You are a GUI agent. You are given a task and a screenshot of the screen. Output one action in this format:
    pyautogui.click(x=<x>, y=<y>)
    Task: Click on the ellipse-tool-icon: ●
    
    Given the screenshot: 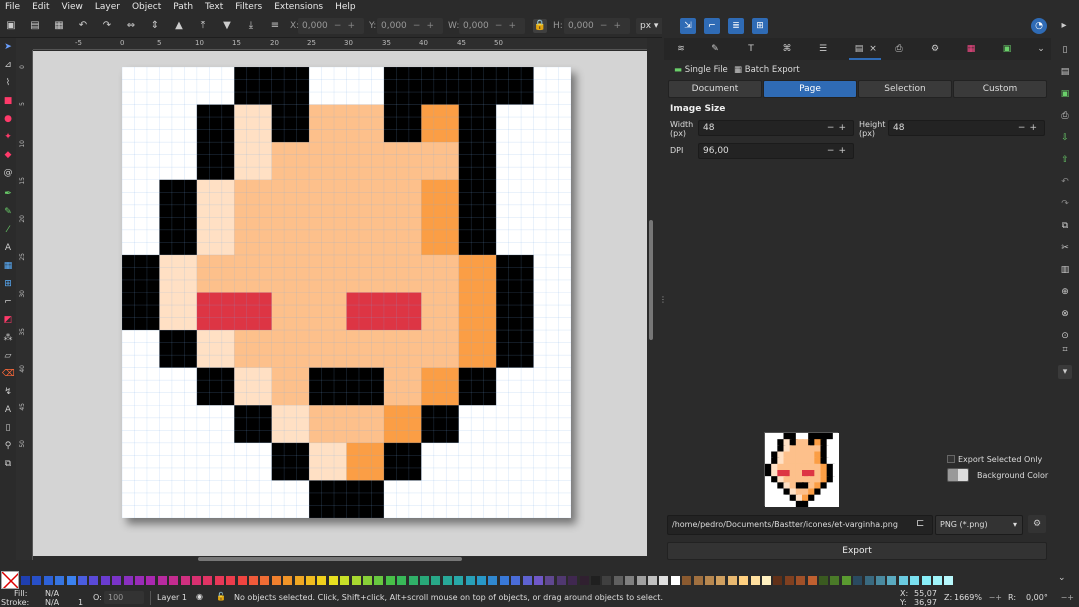 What is the action you would take?
    pyautogui.click(x=8, y=119)
    